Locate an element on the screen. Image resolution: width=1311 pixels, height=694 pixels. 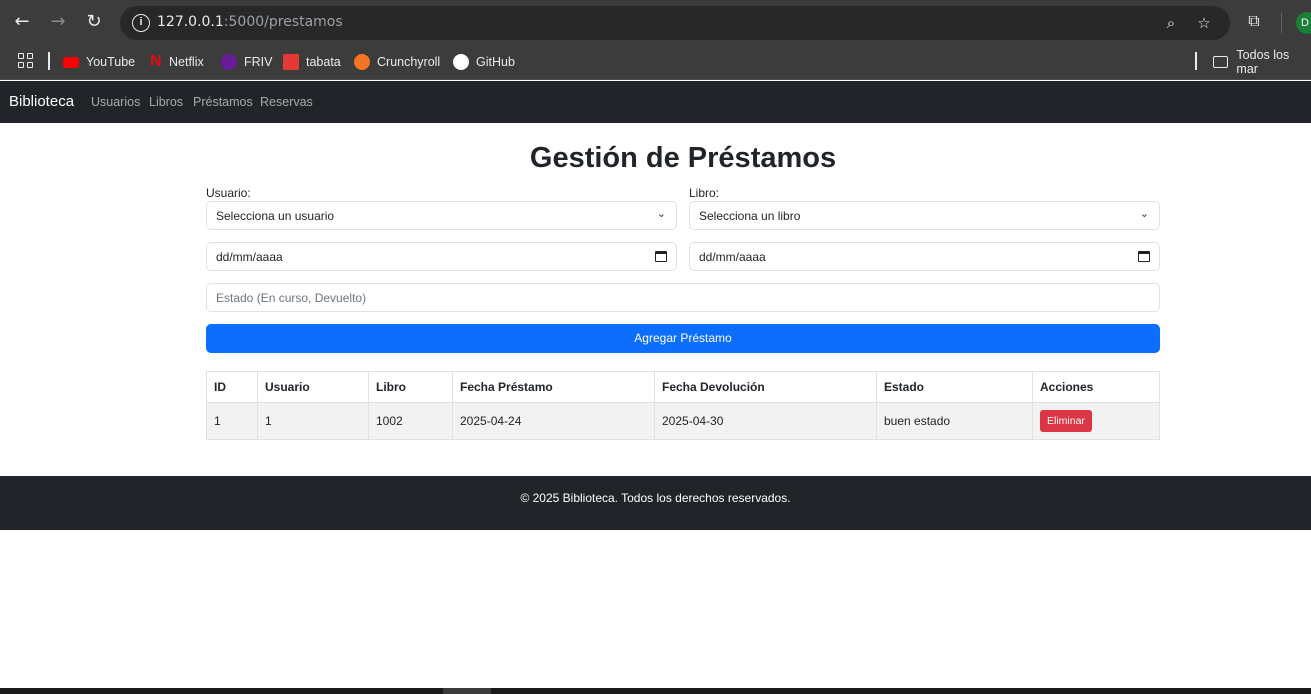
usuario-label: Usuario: is located at coordinates (228, 193).